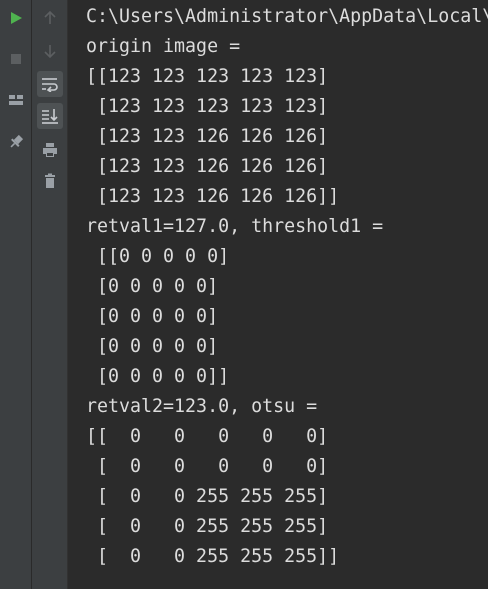 The image size is (488, 589). I want to click on pin-tab-button, so click(16, 142).